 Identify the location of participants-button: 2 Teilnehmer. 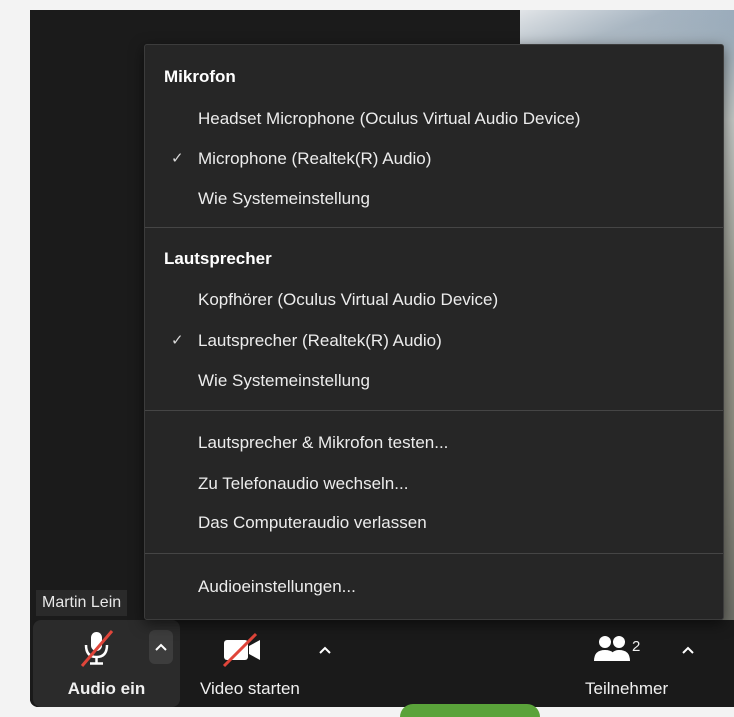
(630, 663).